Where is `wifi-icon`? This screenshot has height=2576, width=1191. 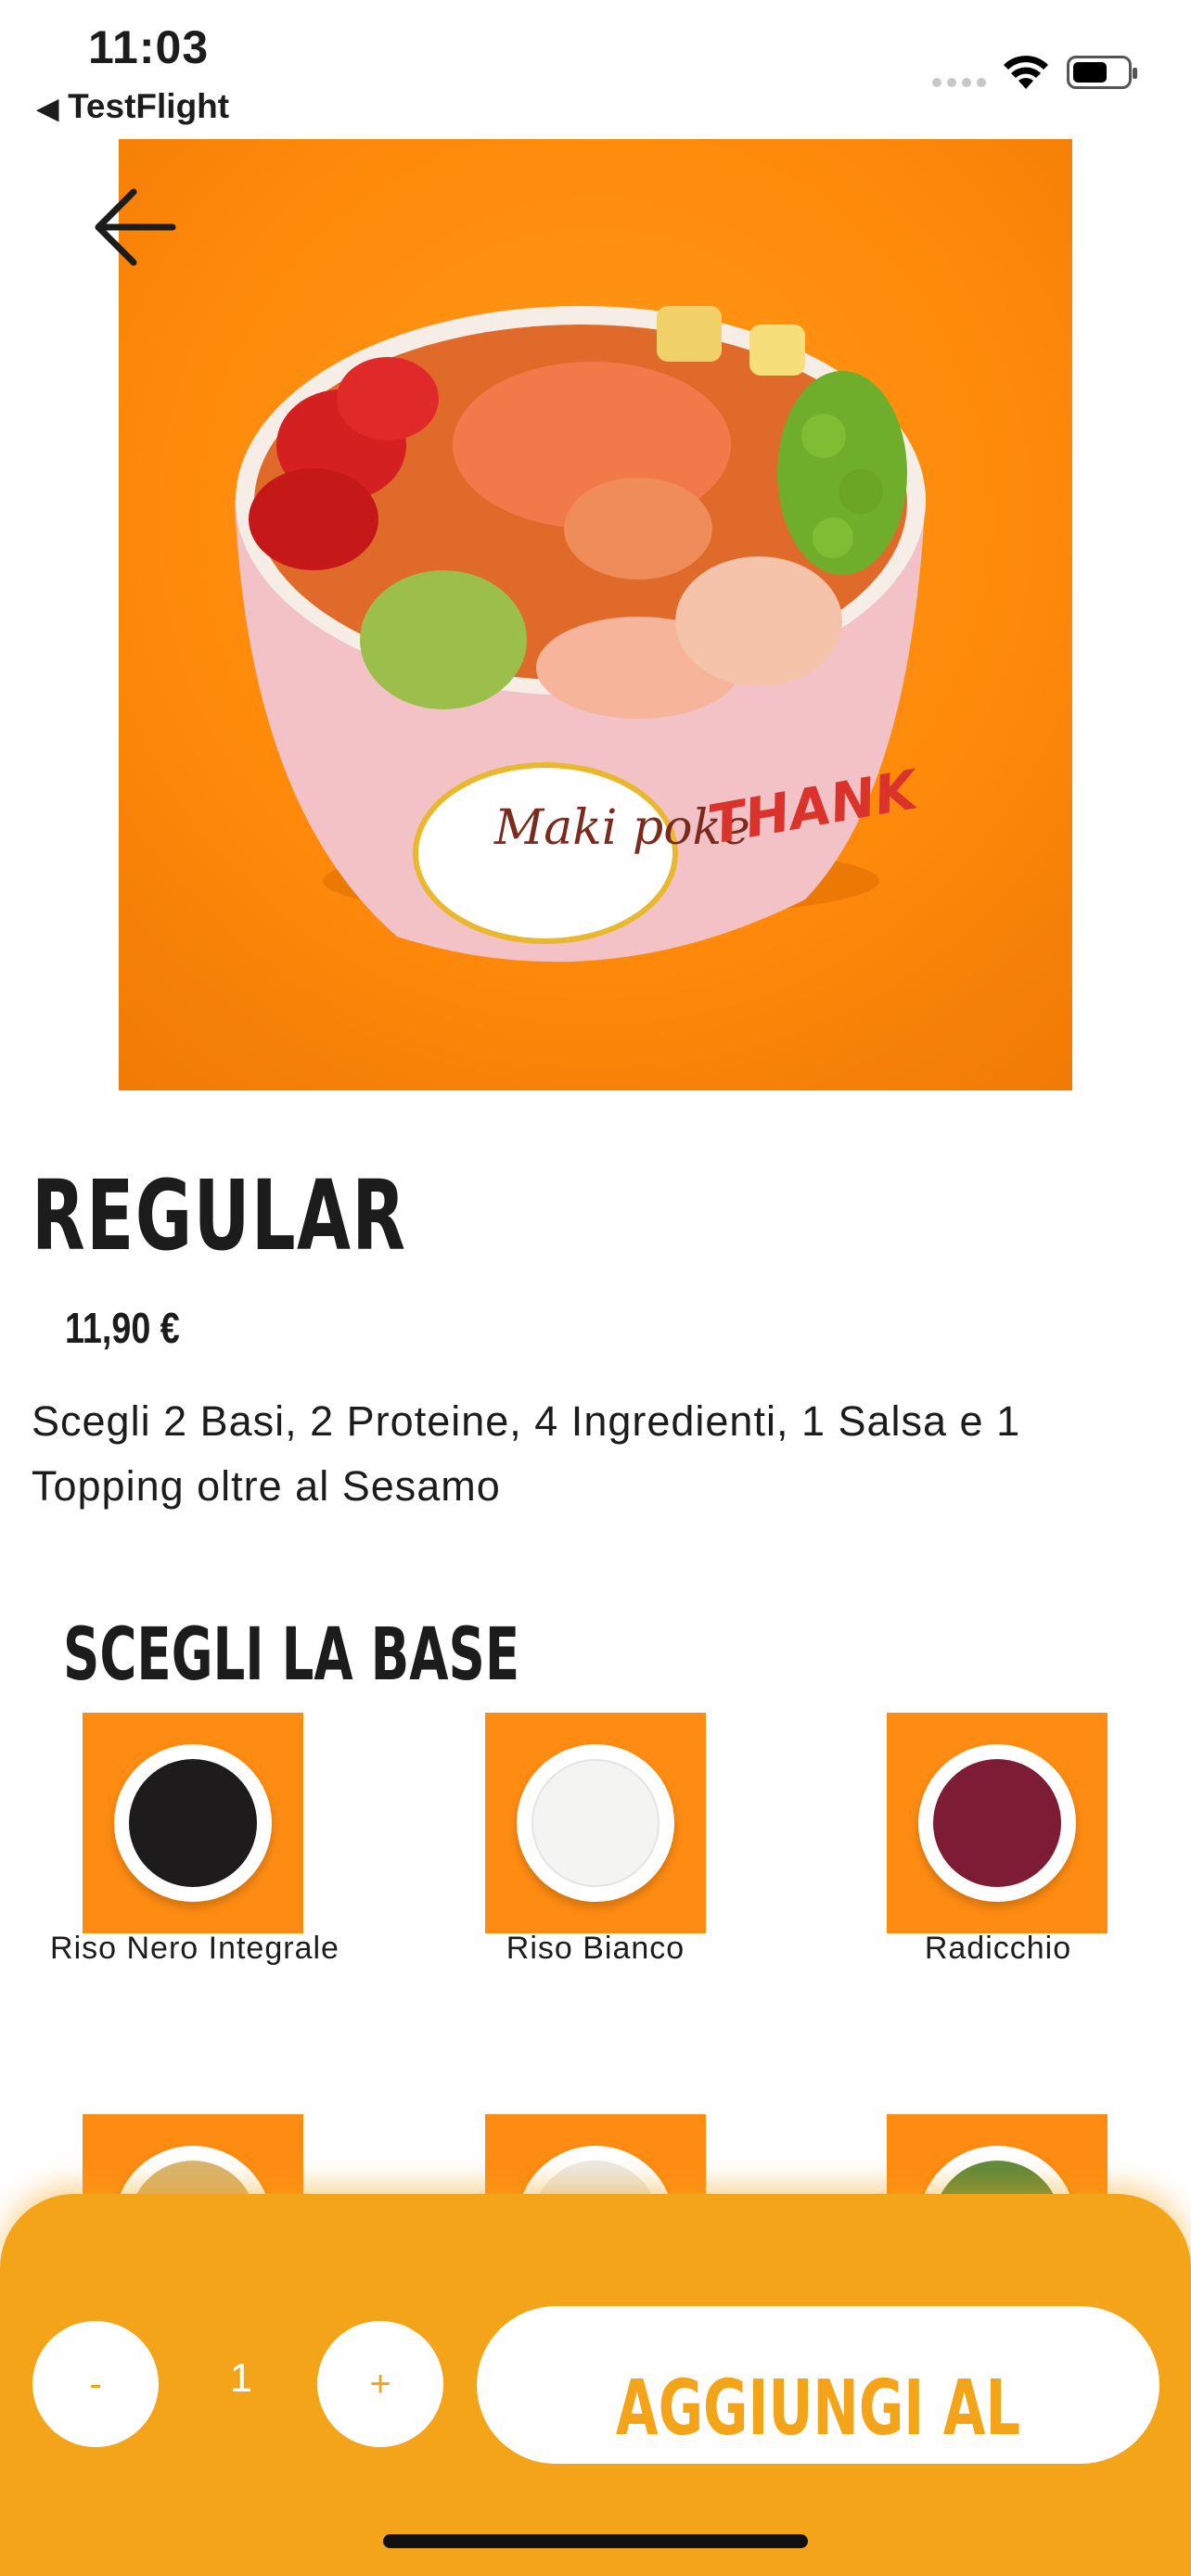 wifi-icon is located at coordinates (1026, 72).